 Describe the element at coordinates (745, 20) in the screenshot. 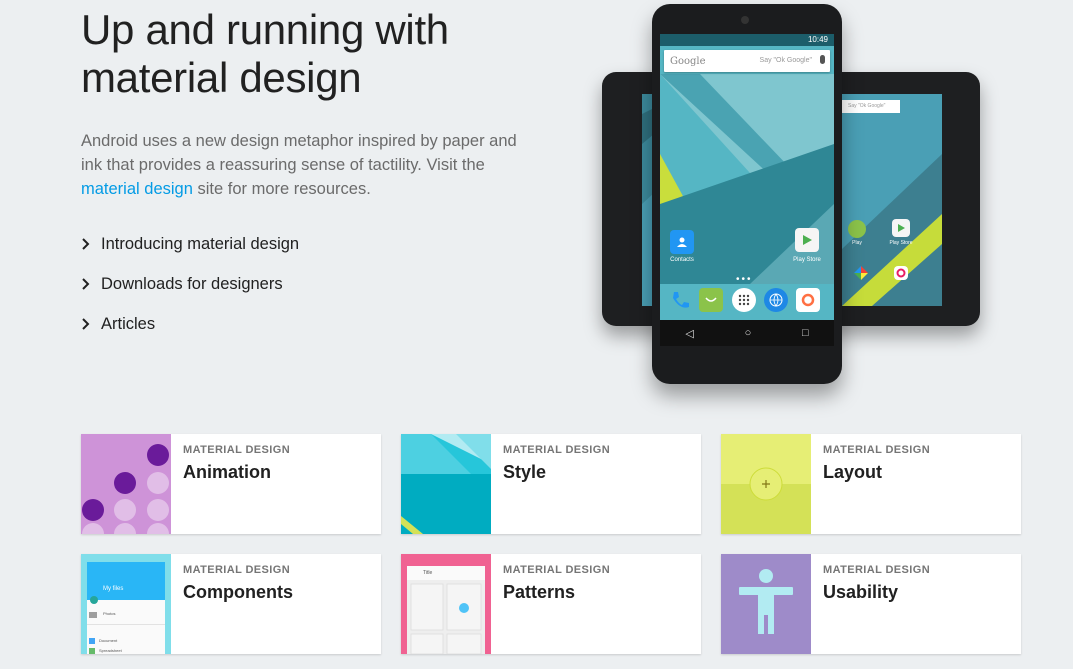

I see `phone-camera-dot` at that location.